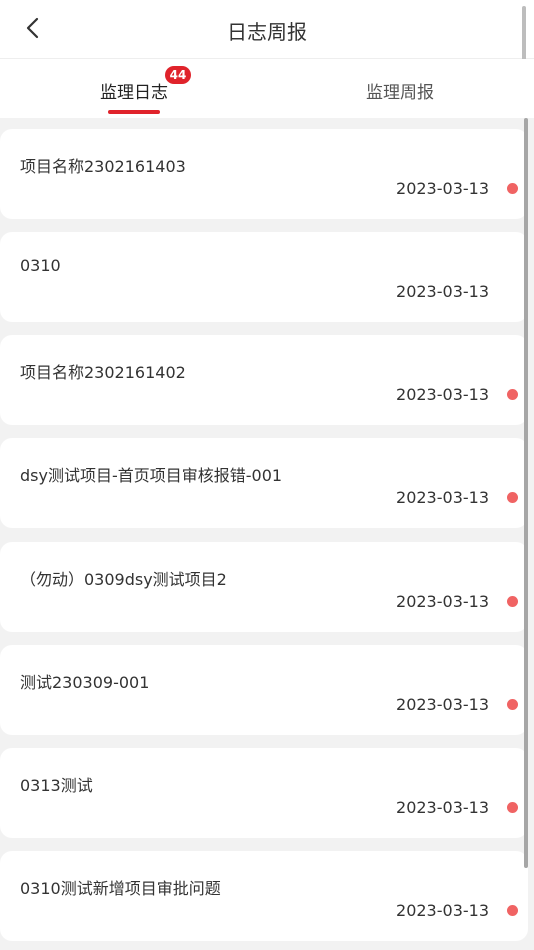 Image resolution: width=534 pixels, height=950 pixels. Describe the element at coordinates (264, 896) in the screenshot. I see `list-item: 0310测试新增项目审批问题 2023-03-13` at that location.